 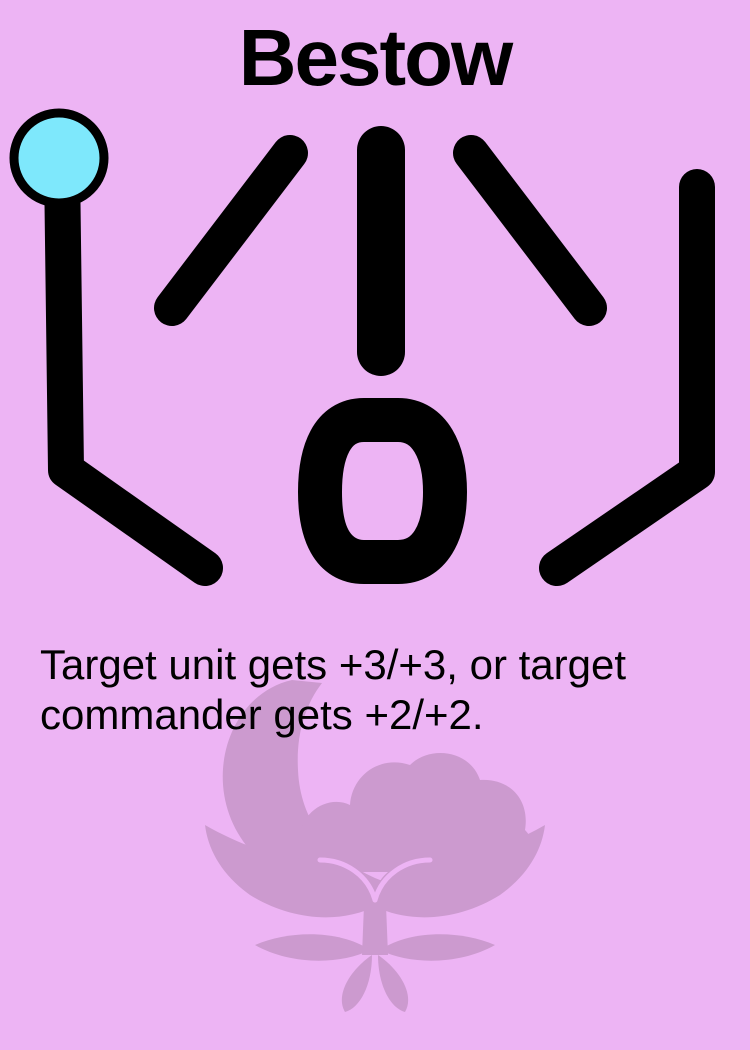 I want to click on connector-node-icon, so click(x=59, y=158).